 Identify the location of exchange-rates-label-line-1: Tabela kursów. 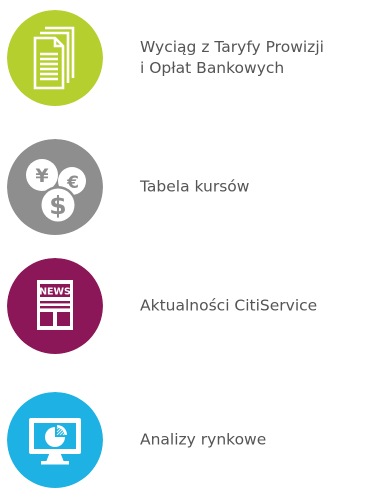
(195, 186).